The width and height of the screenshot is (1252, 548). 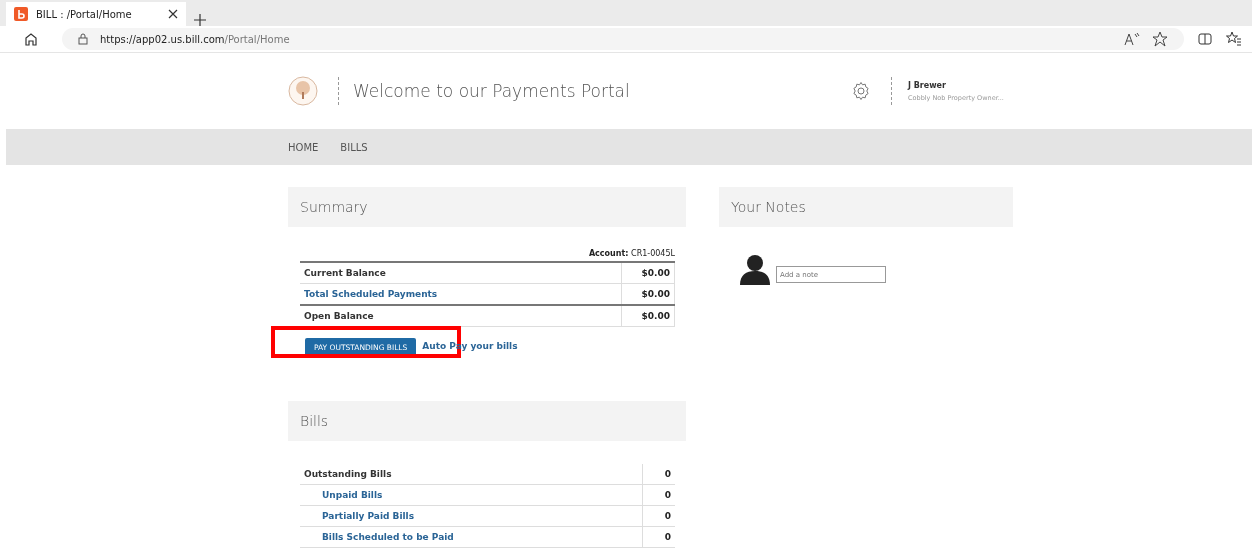 What do you see at coordinates (303, 147) in the screenshot?
I see `nav-link: HOME` at bounding box center [303, 147].